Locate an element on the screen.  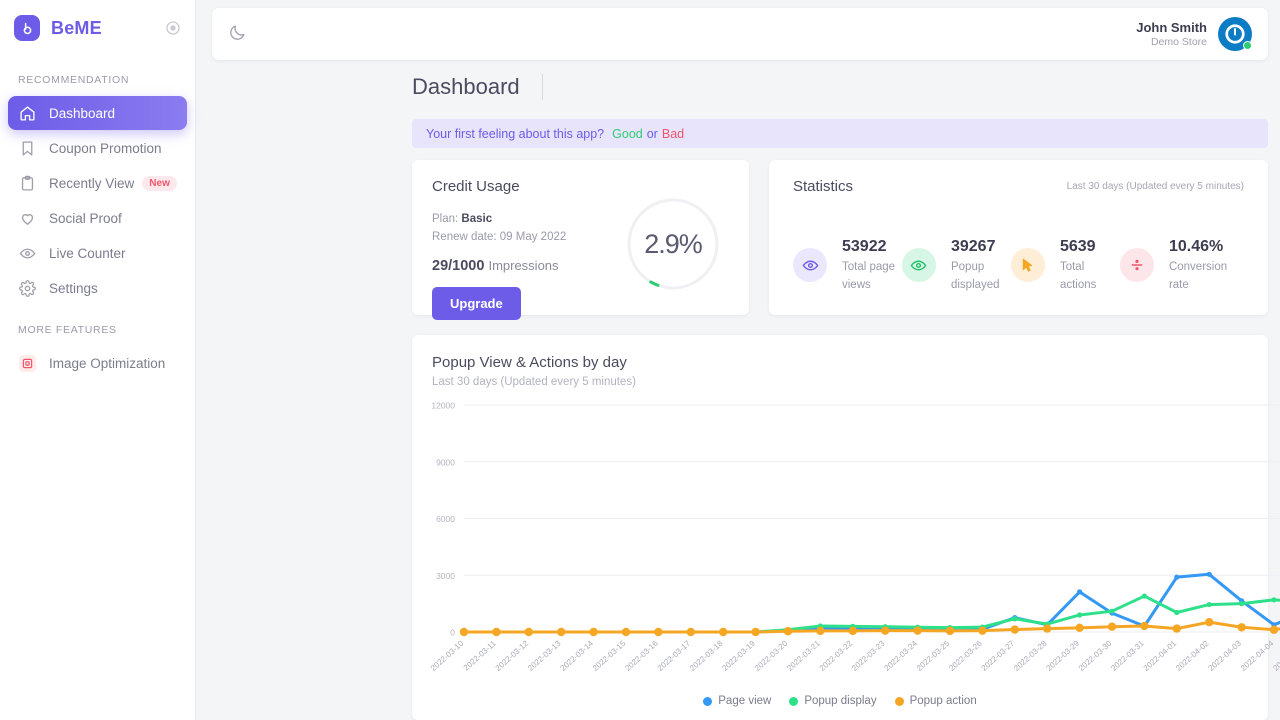
user-menu: John Smith Demo Store is located at coordinates (1194, 34).